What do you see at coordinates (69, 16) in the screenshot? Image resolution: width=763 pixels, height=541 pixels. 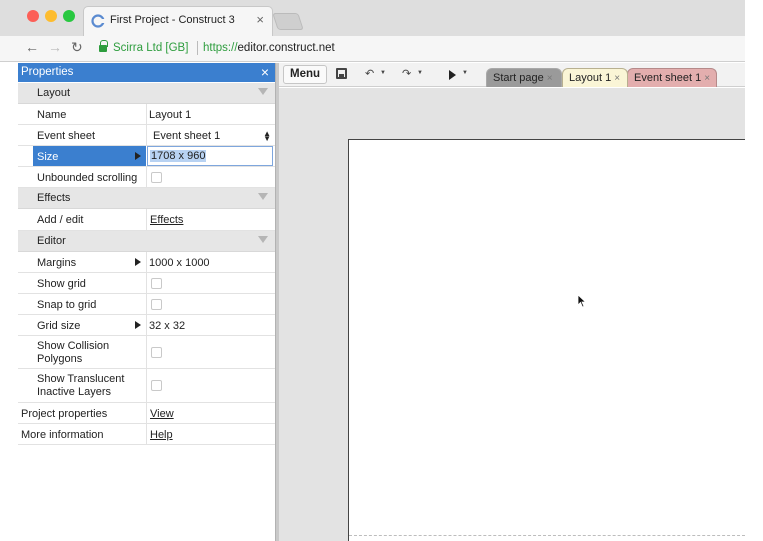 I see `maximize-window-icon` at bounding box center [69, 16].